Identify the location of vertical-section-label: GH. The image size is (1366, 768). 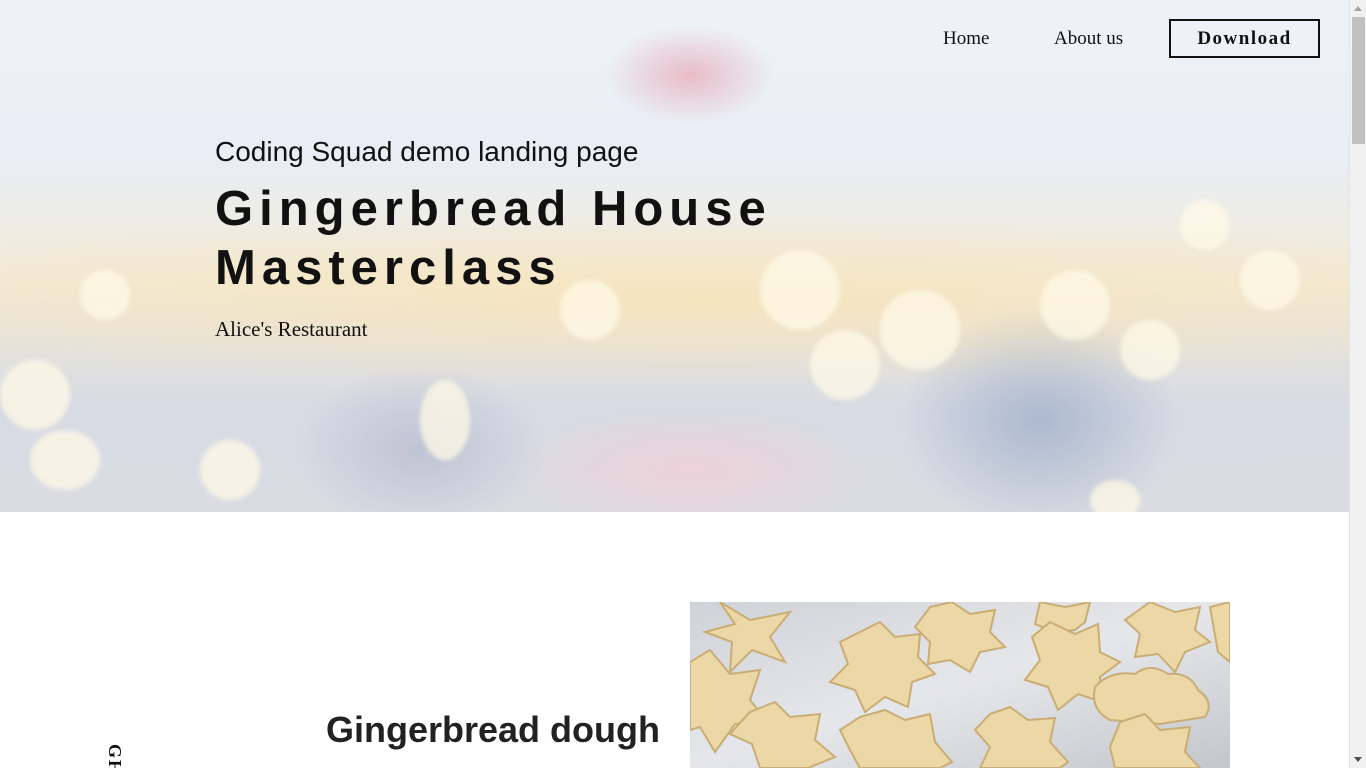
(115, 756).